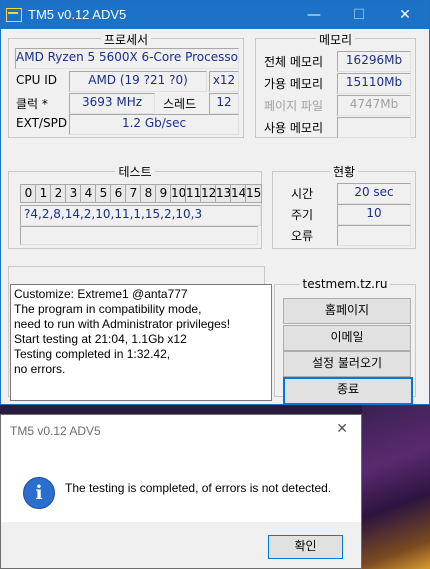 The width and height of the screenshot is (430, 569). What do you see at coordinates (224, 81) in the screenshot?
I see `cpu-mult-field: x12` at bounding box center [224, 81].